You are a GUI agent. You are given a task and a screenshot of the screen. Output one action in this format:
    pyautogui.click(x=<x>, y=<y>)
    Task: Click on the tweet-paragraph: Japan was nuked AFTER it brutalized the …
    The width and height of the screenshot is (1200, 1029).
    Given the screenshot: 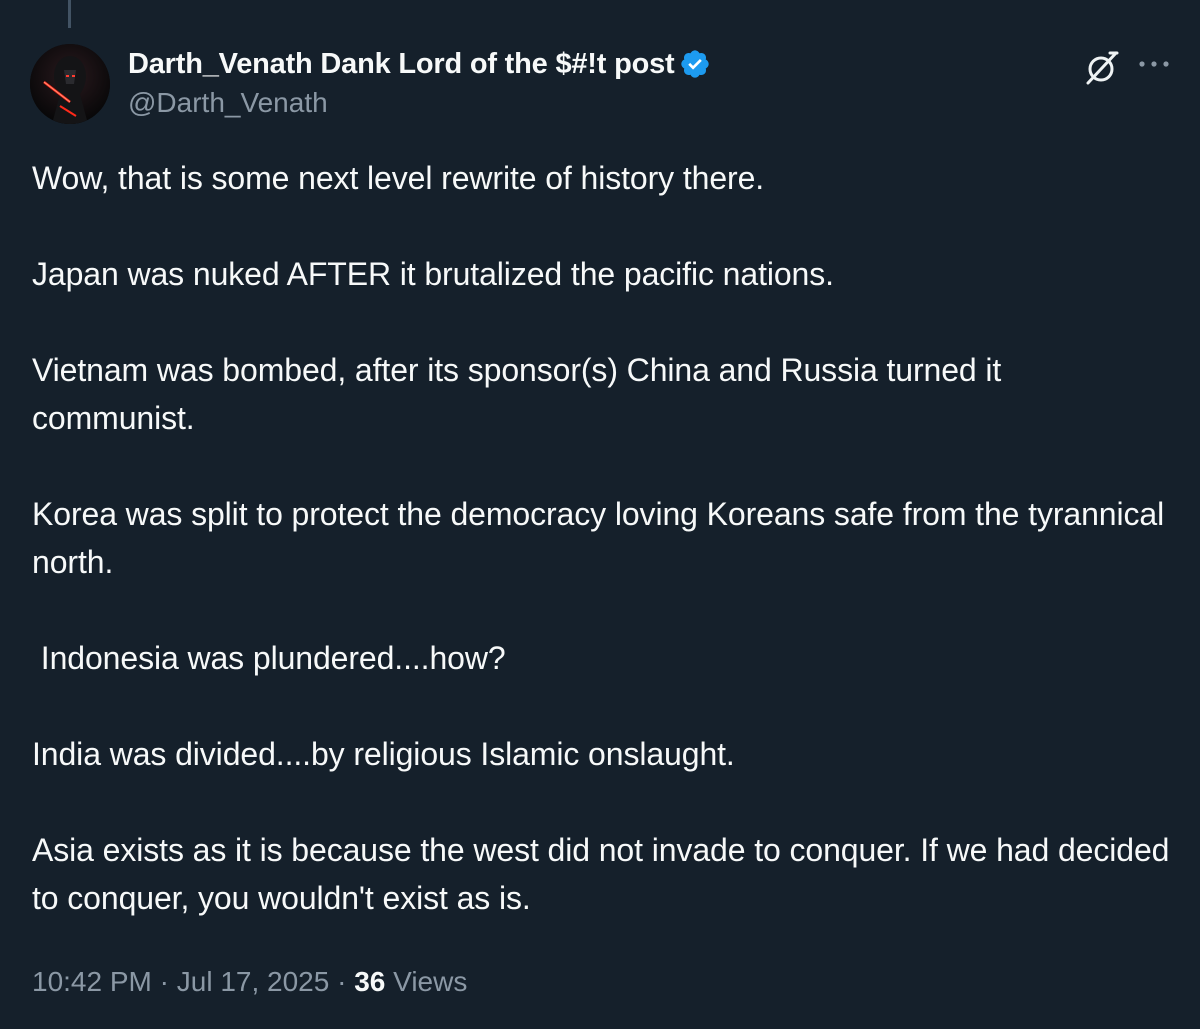 What is the action you would take?
    pyautogui.click(x=433, y=274)
    